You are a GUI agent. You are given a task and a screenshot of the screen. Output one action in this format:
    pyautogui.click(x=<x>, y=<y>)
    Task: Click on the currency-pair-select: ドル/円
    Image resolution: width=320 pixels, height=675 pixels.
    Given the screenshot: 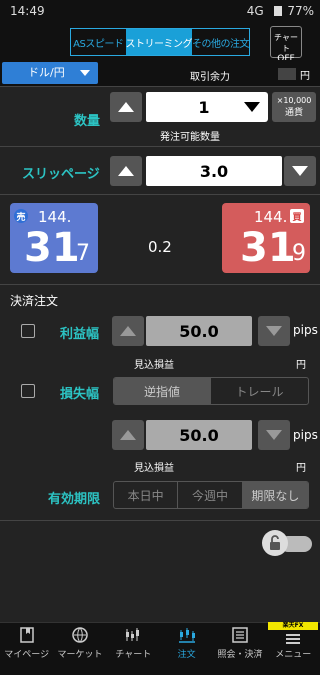 What is the action you would take?
    pyautogui.click(x=50, y=73)
    